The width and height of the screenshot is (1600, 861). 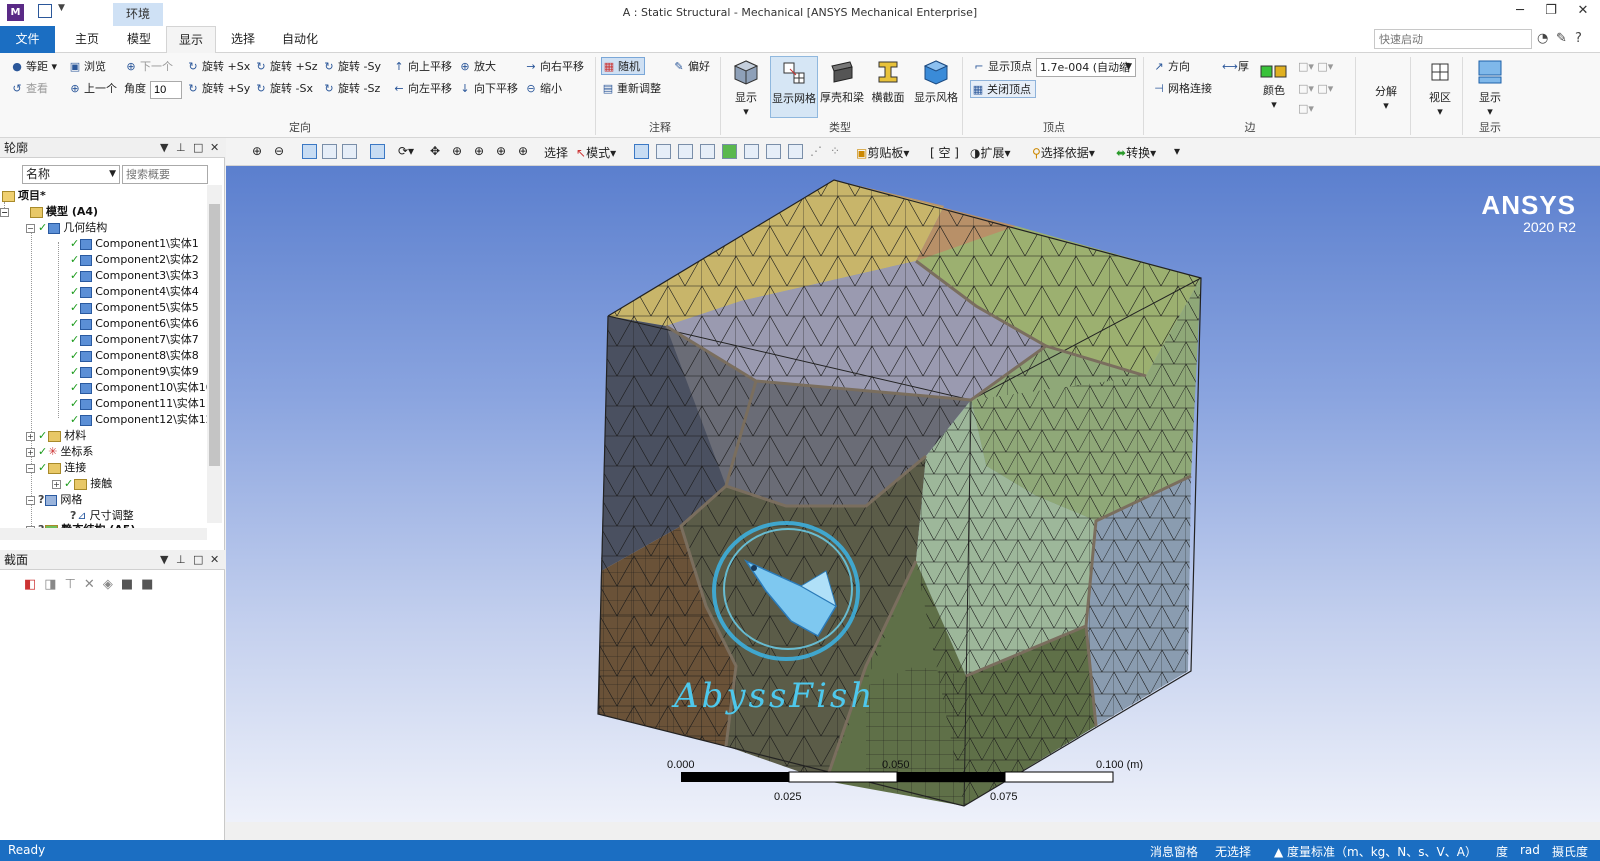 I want to click on section-more-icon: ■, so click(x=151, y=584).